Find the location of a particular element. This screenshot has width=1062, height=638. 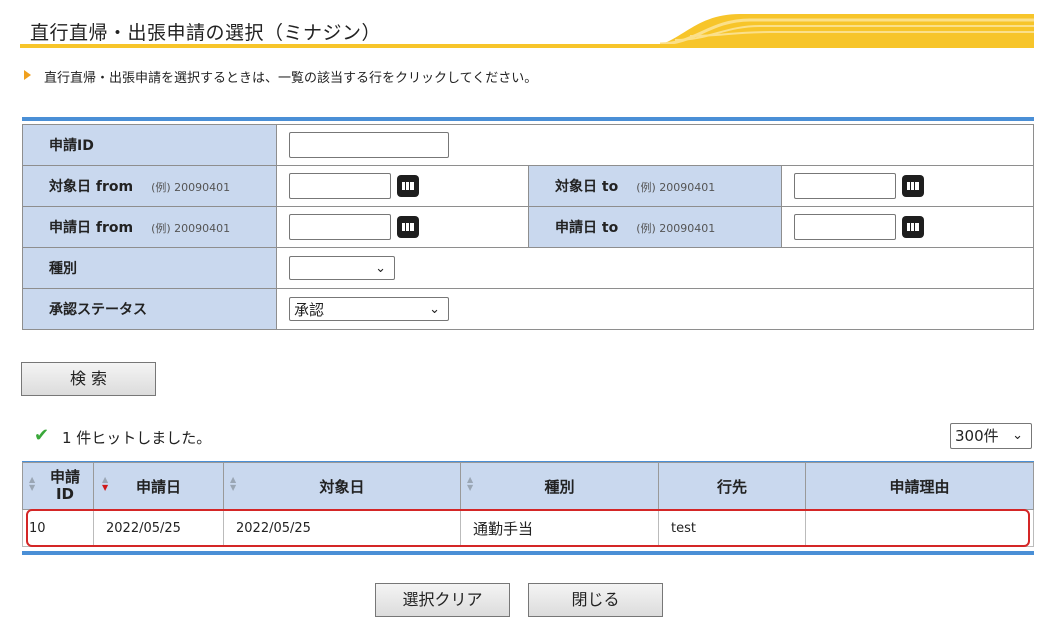

header-underline is located at coordinates (527, 46).